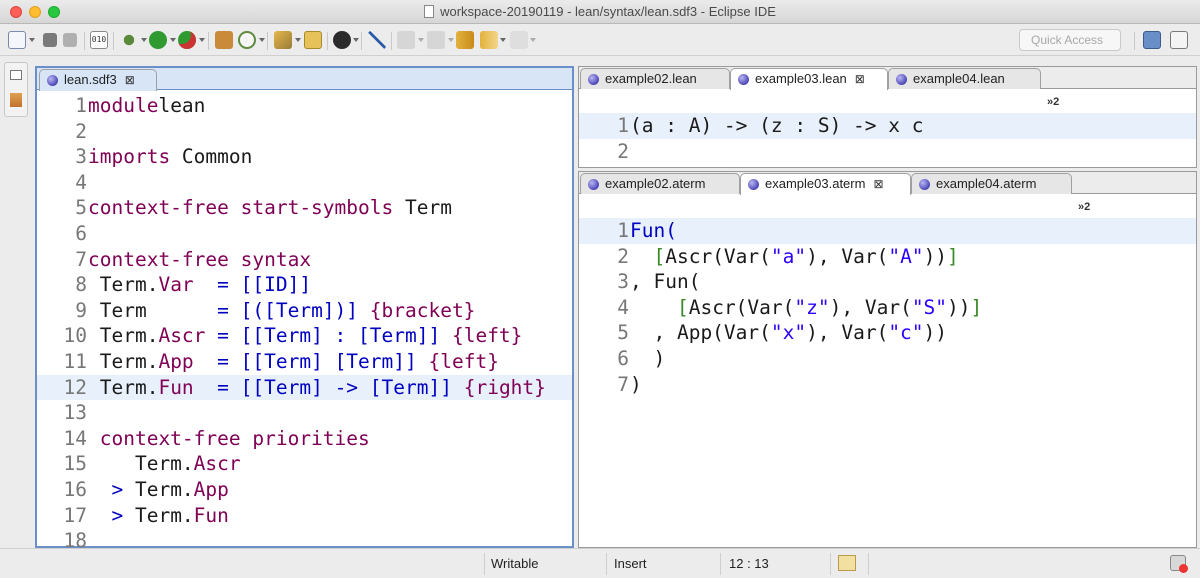 Image resolution: width=1200 pixels, height=578 pixels. I want to click on code-line: 5 context-free start-symbols Term, so click(304, 208).